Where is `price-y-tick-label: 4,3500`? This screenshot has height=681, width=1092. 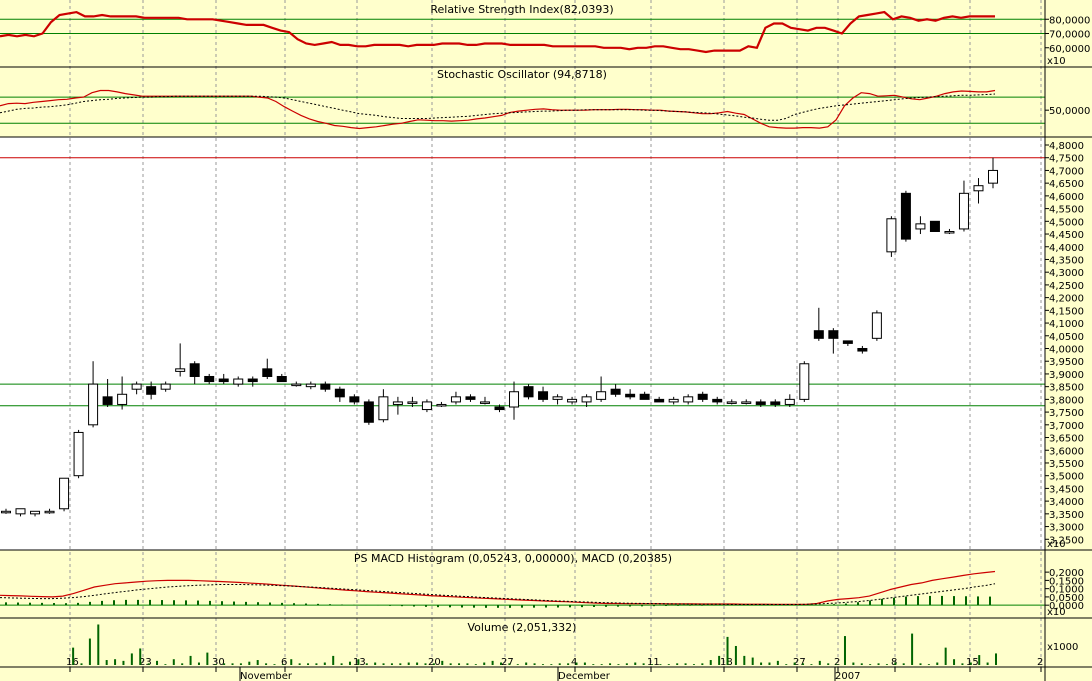 price-y-tick-label: 4,3500 is located at coordinates (1066, 260).